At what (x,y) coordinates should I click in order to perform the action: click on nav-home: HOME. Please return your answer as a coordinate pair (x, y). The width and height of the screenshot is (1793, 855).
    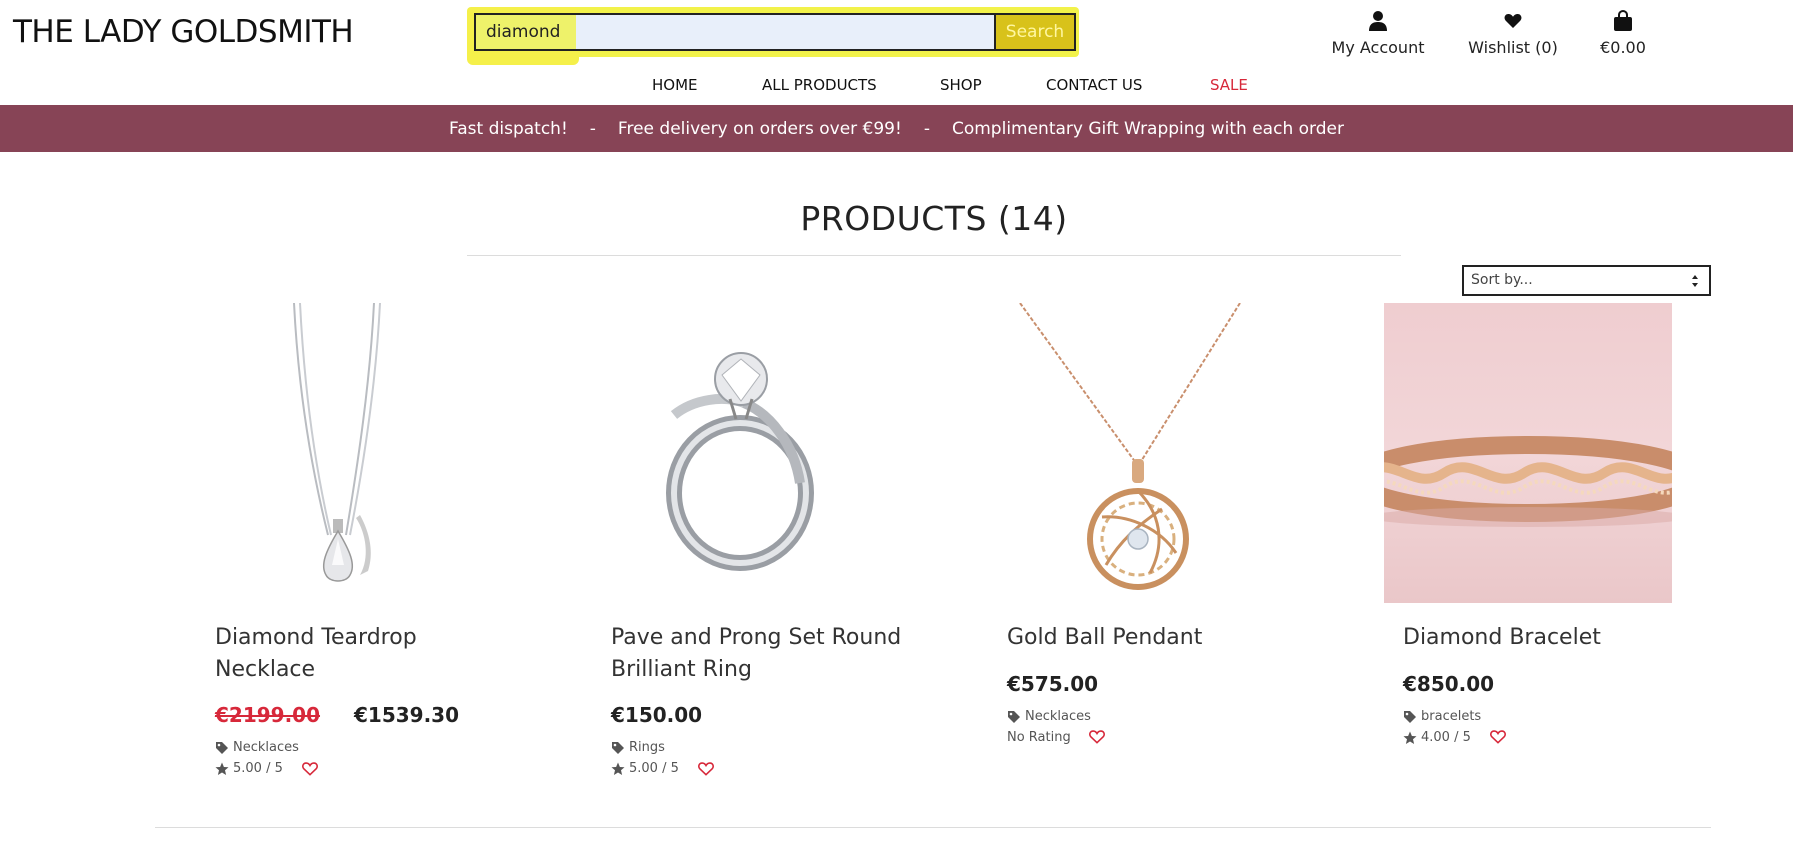
    Looking at the image, I should click on (675, 85).